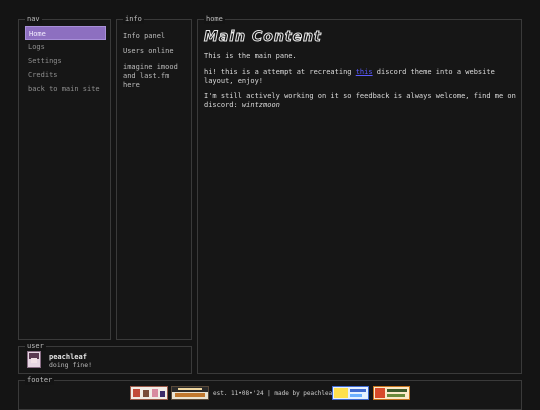  Describe the element at coordinates (149, 393) in the screenshot. I see `pixel-character-button-badge` at that location.